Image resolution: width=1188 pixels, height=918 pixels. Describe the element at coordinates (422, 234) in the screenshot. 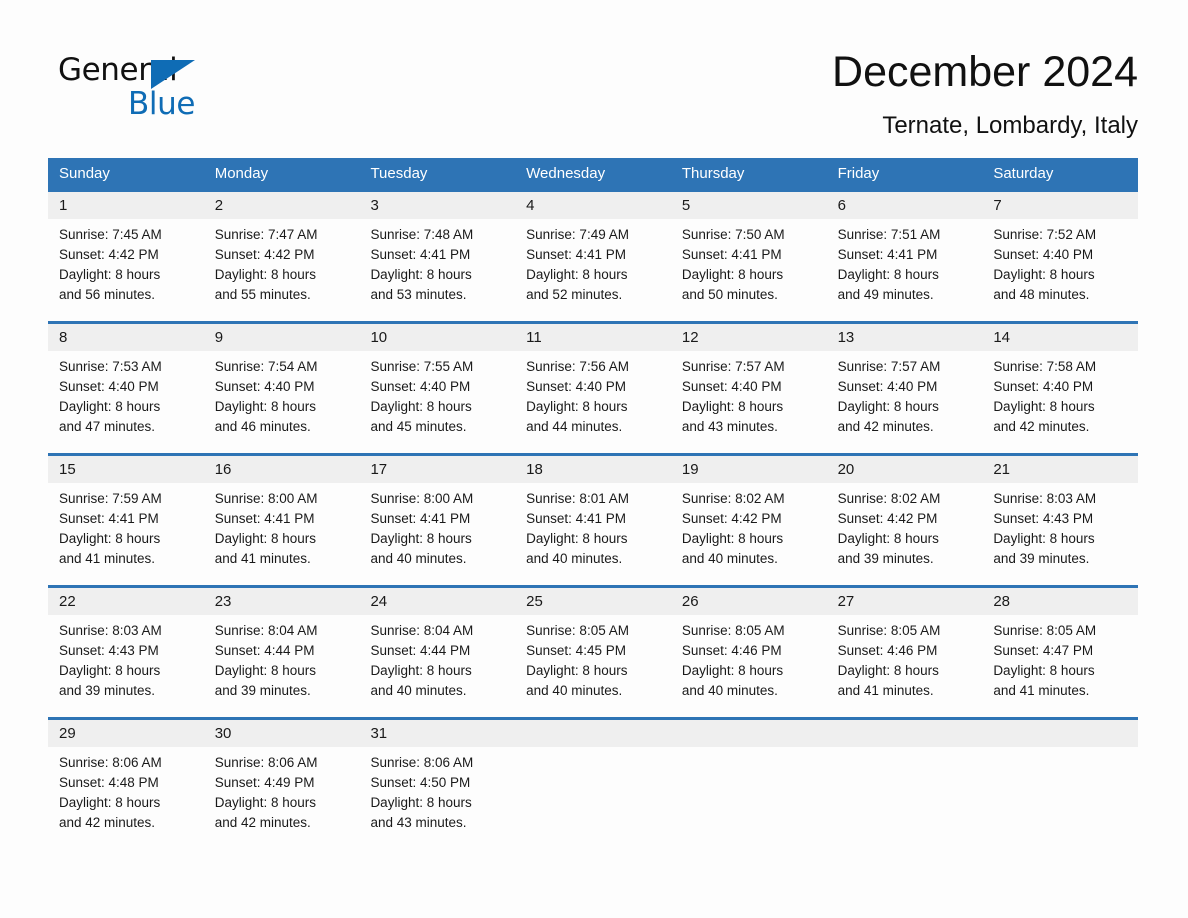

I see `sunrise-text: Sunrise: 7:48 AM` at that location.